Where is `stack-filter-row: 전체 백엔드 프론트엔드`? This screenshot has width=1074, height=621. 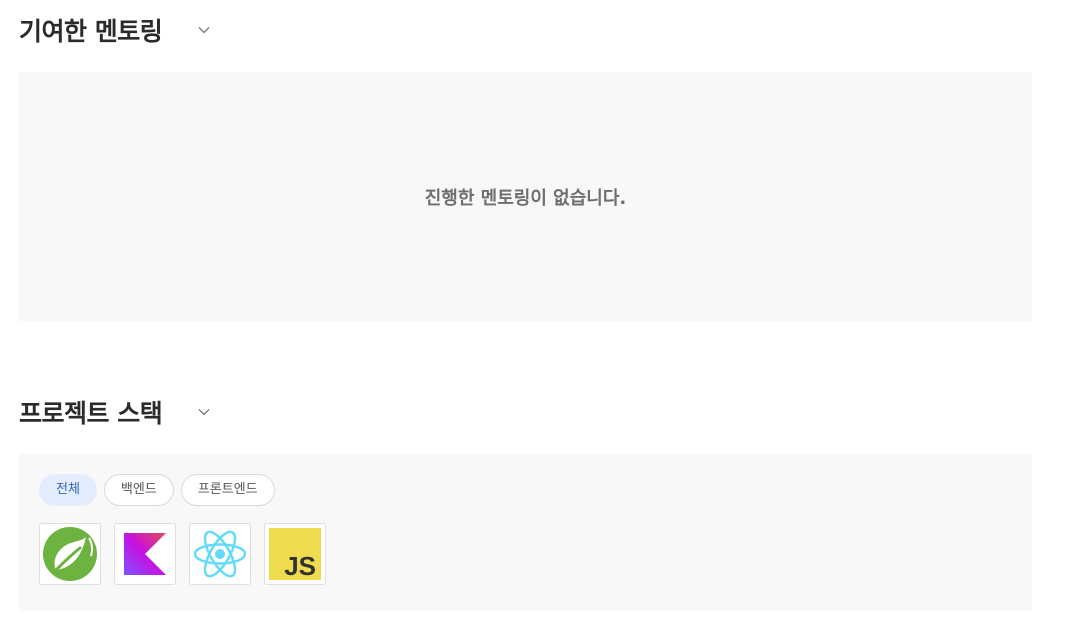
stack-filter-row: 전체 백엔드 프론트엔드 is located at coordinates (157, 490).